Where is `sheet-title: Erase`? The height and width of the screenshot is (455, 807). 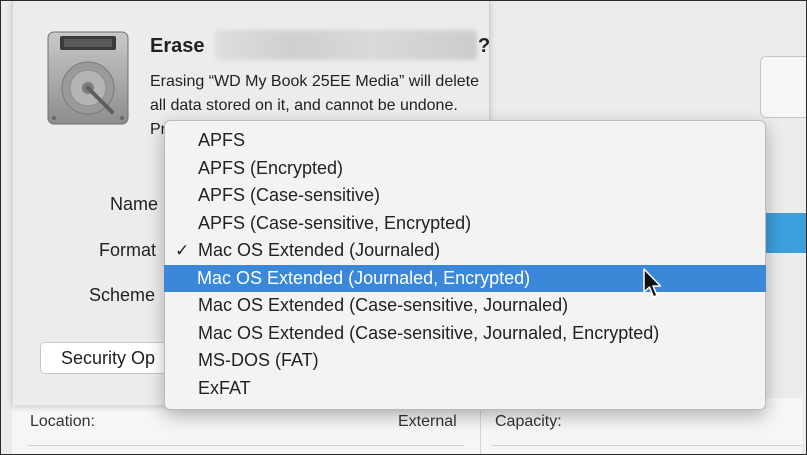 sheet-title: Erase is located at coordinates (177, 46).